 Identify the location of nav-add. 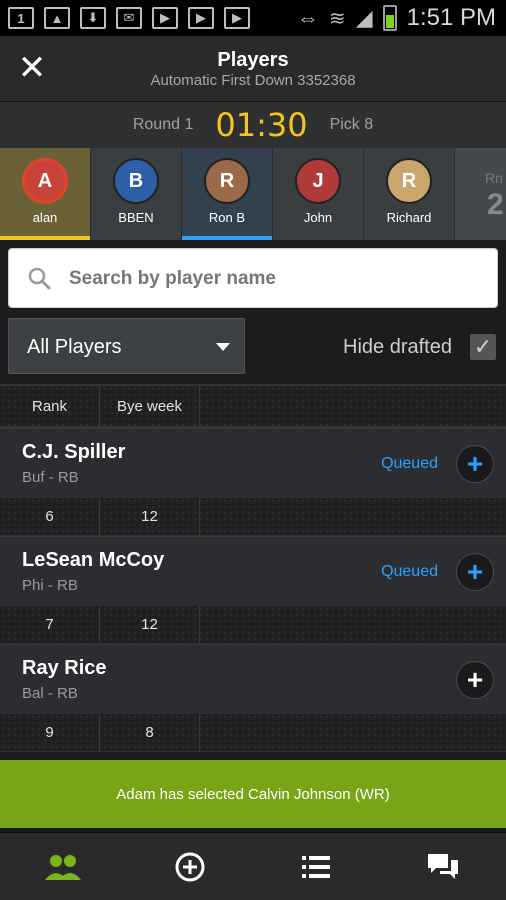
(190, 866).